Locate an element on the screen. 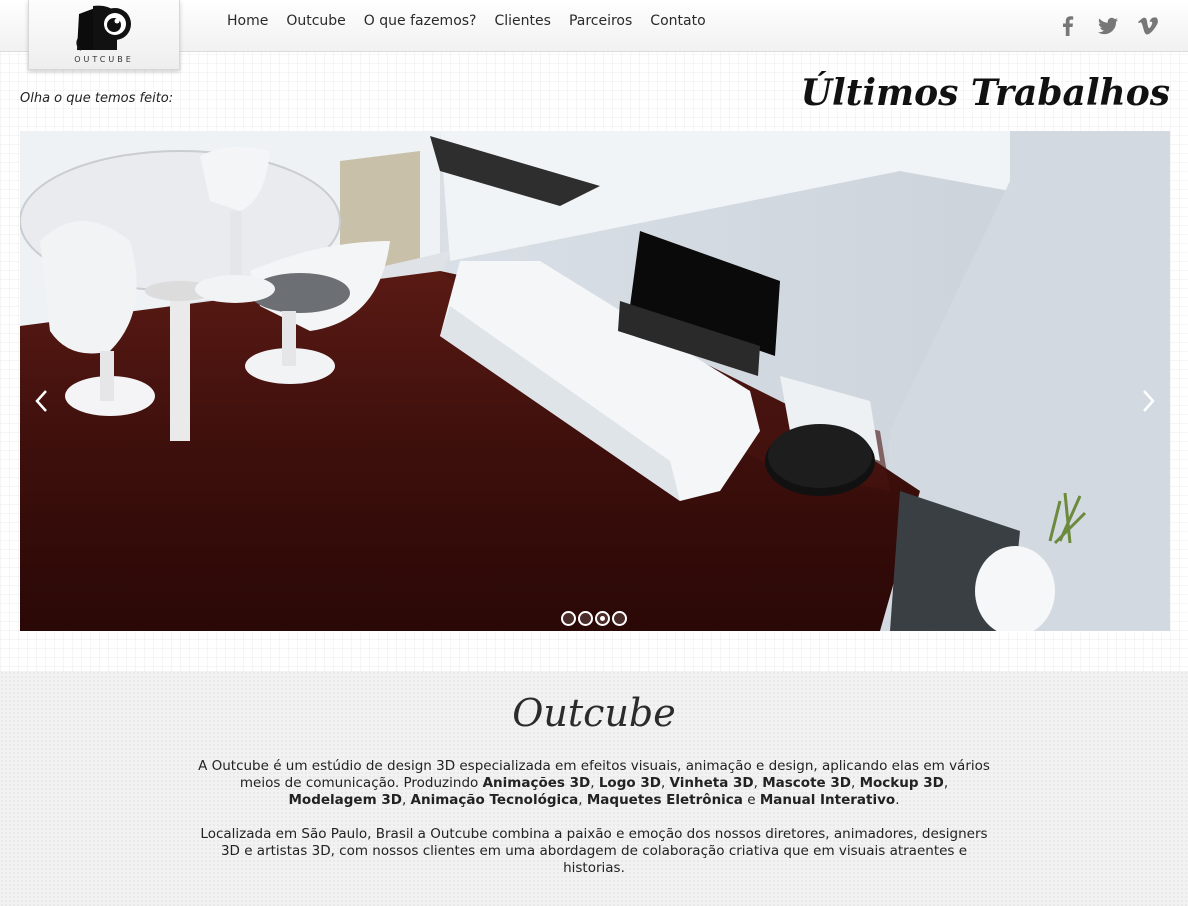 The height and width of the screenshot is (906, 1188). works-subtitle: Olha o que temos feito: is located at coordinates (97, 98).